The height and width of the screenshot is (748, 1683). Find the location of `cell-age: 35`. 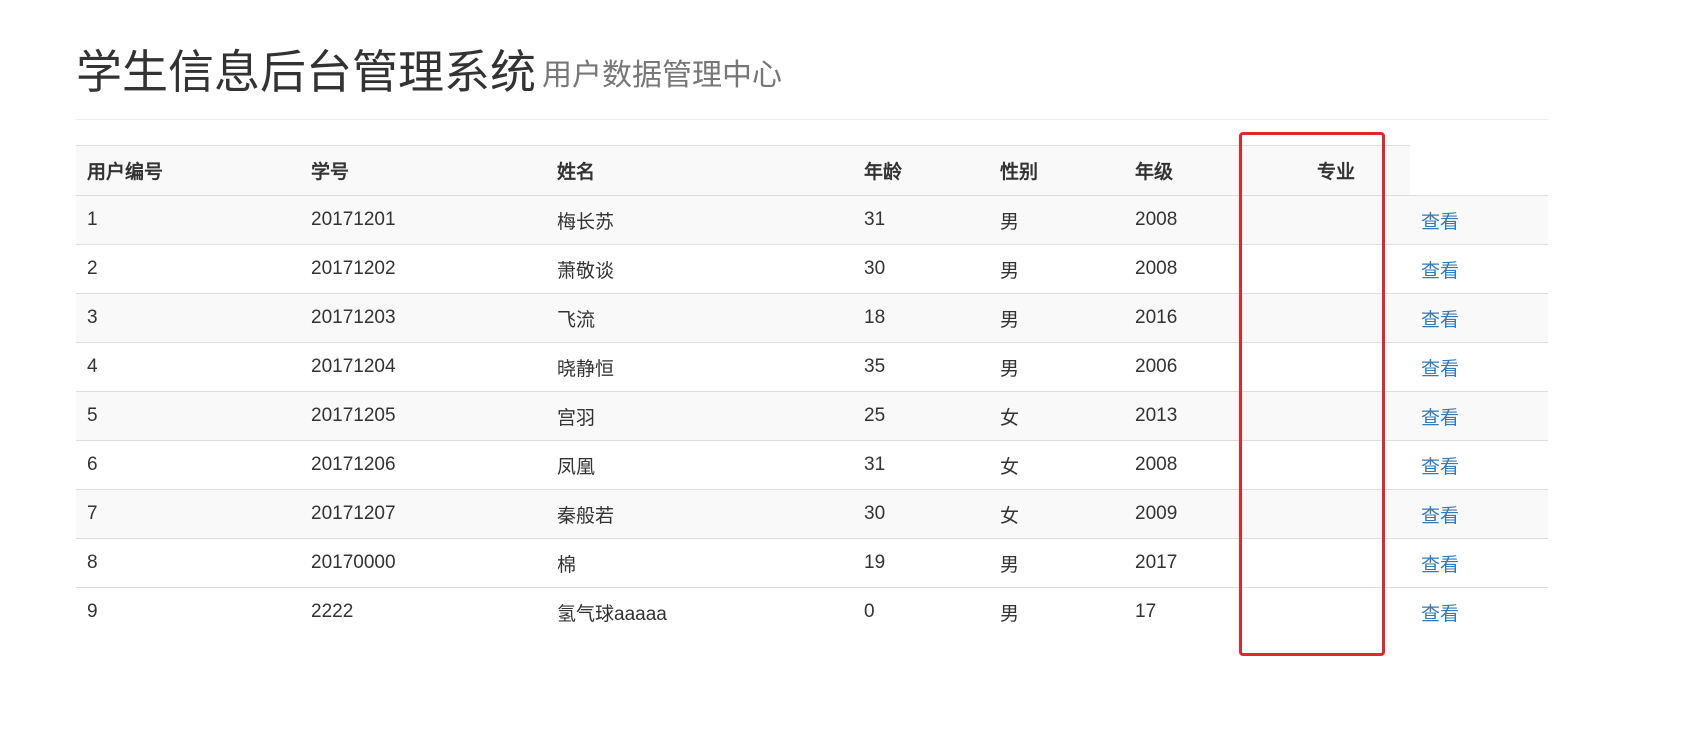

cell-age: 35 is located at coordinates (921, 367).